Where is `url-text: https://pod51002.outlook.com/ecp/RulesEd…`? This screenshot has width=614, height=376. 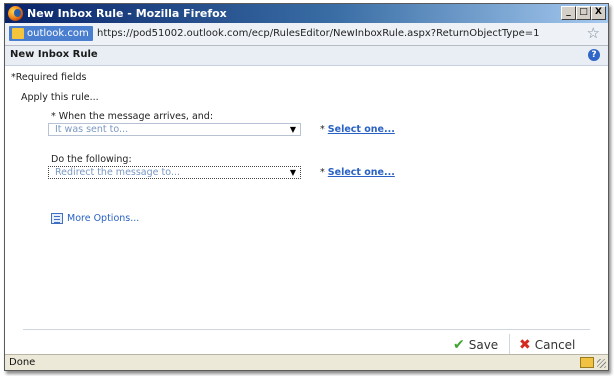 url-text: https://pod51002.outlook.com/ecp/RulesEd… is located at coordinates (318, 33).